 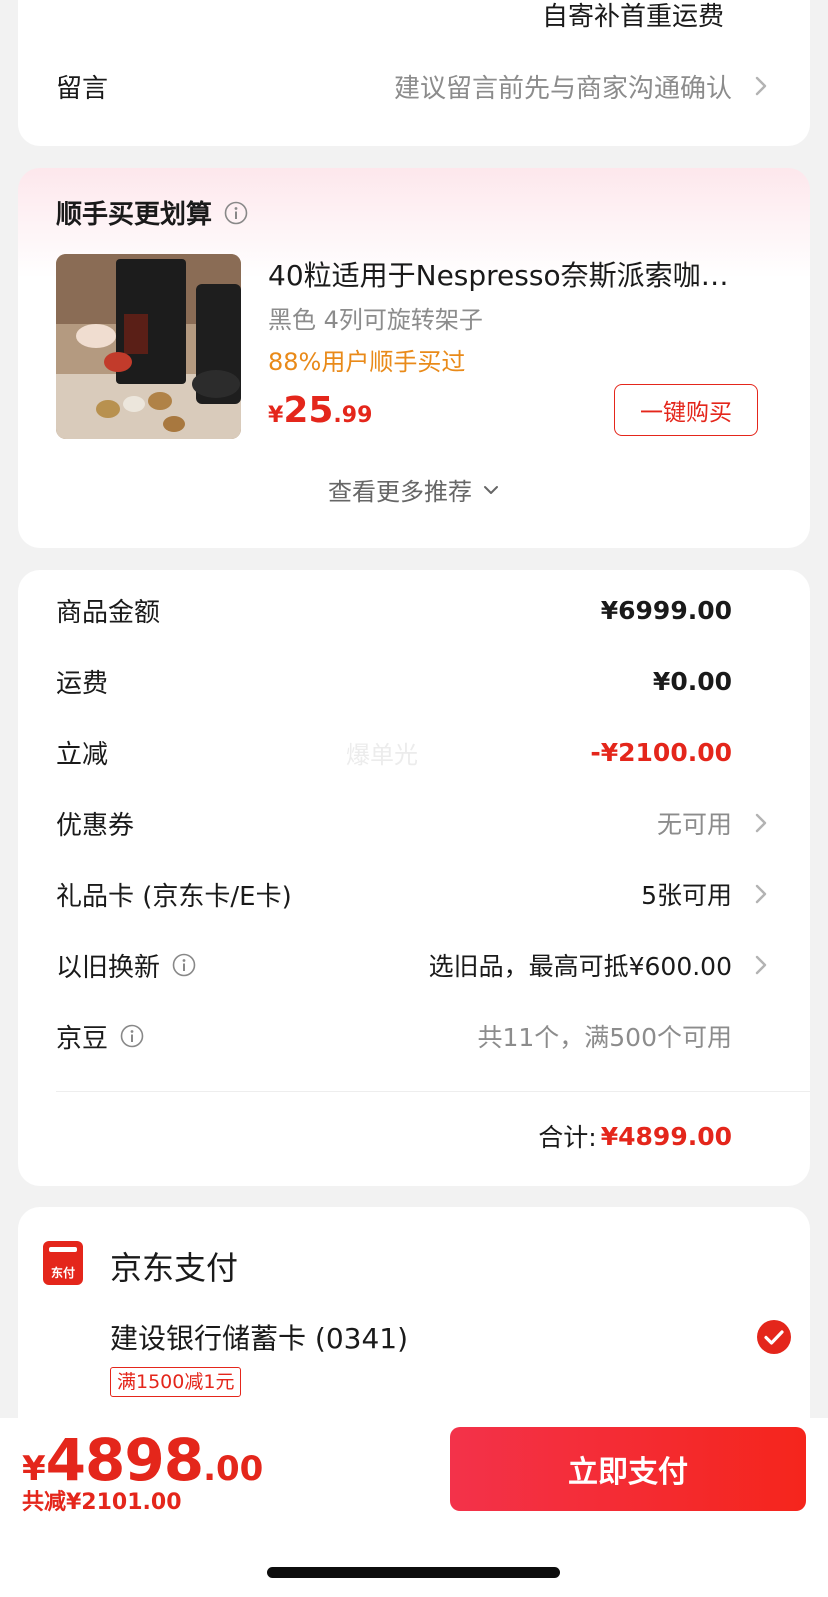 What do you see at coordinates (233, 1469) in the screenshot?
I see `final-dec: .00` at bounding box center [233, 1469].